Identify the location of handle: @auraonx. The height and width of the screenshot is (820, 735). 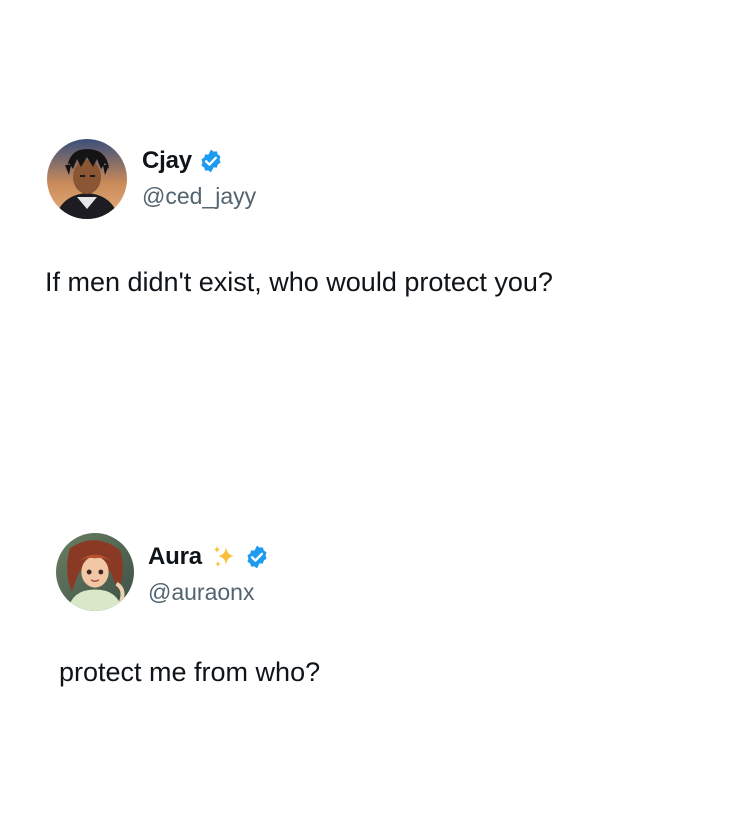
(201, 592).